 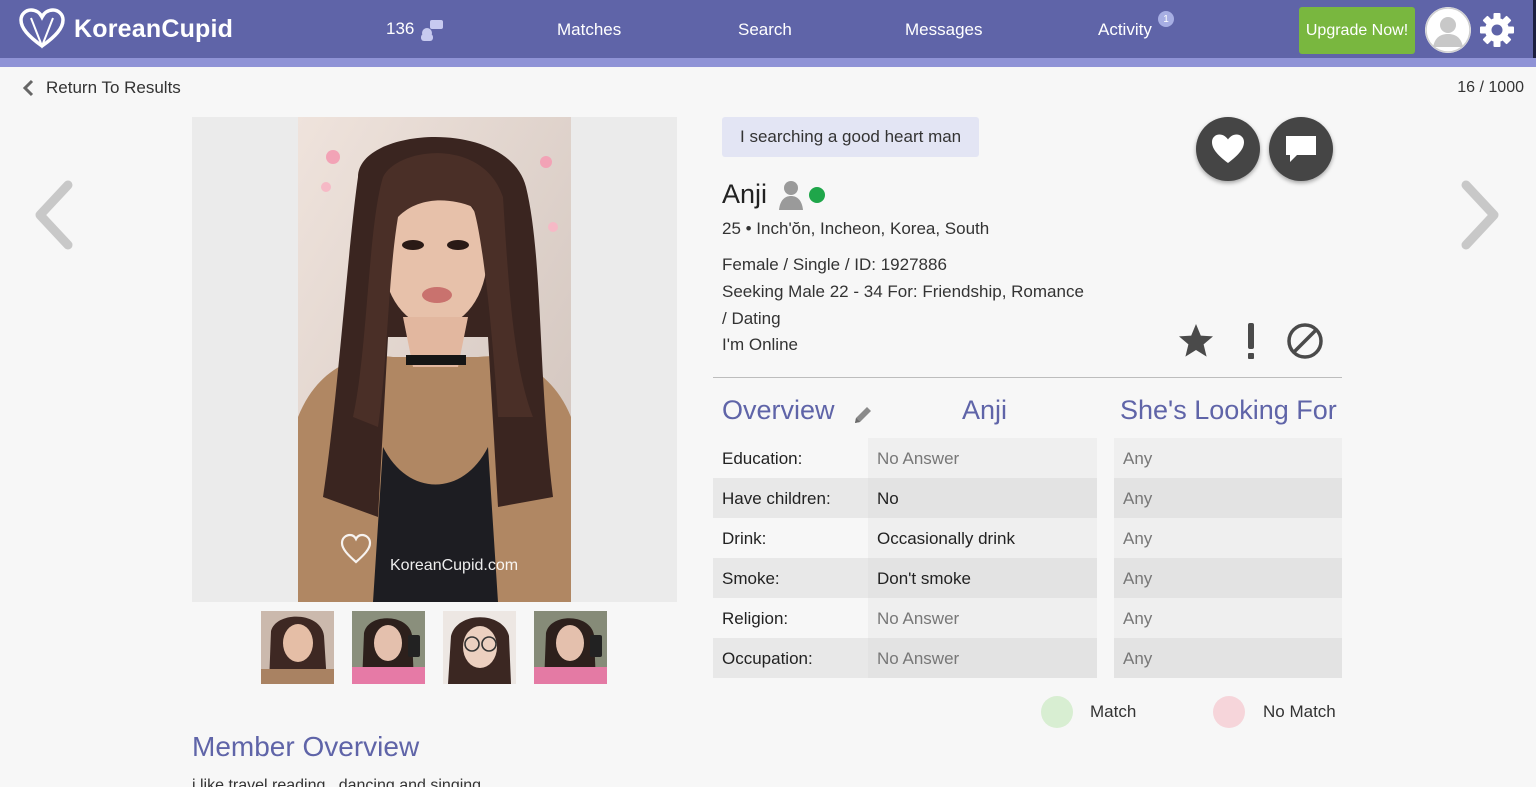 I want to click on section-divider, so click(x=1027, y=377).